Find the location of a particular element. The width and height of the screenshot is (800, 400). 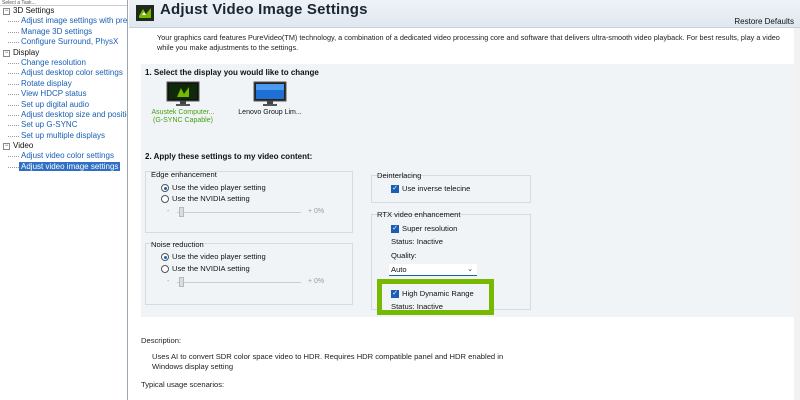

hdr-status: Status: Inactive is located at coordinates (417, 306).